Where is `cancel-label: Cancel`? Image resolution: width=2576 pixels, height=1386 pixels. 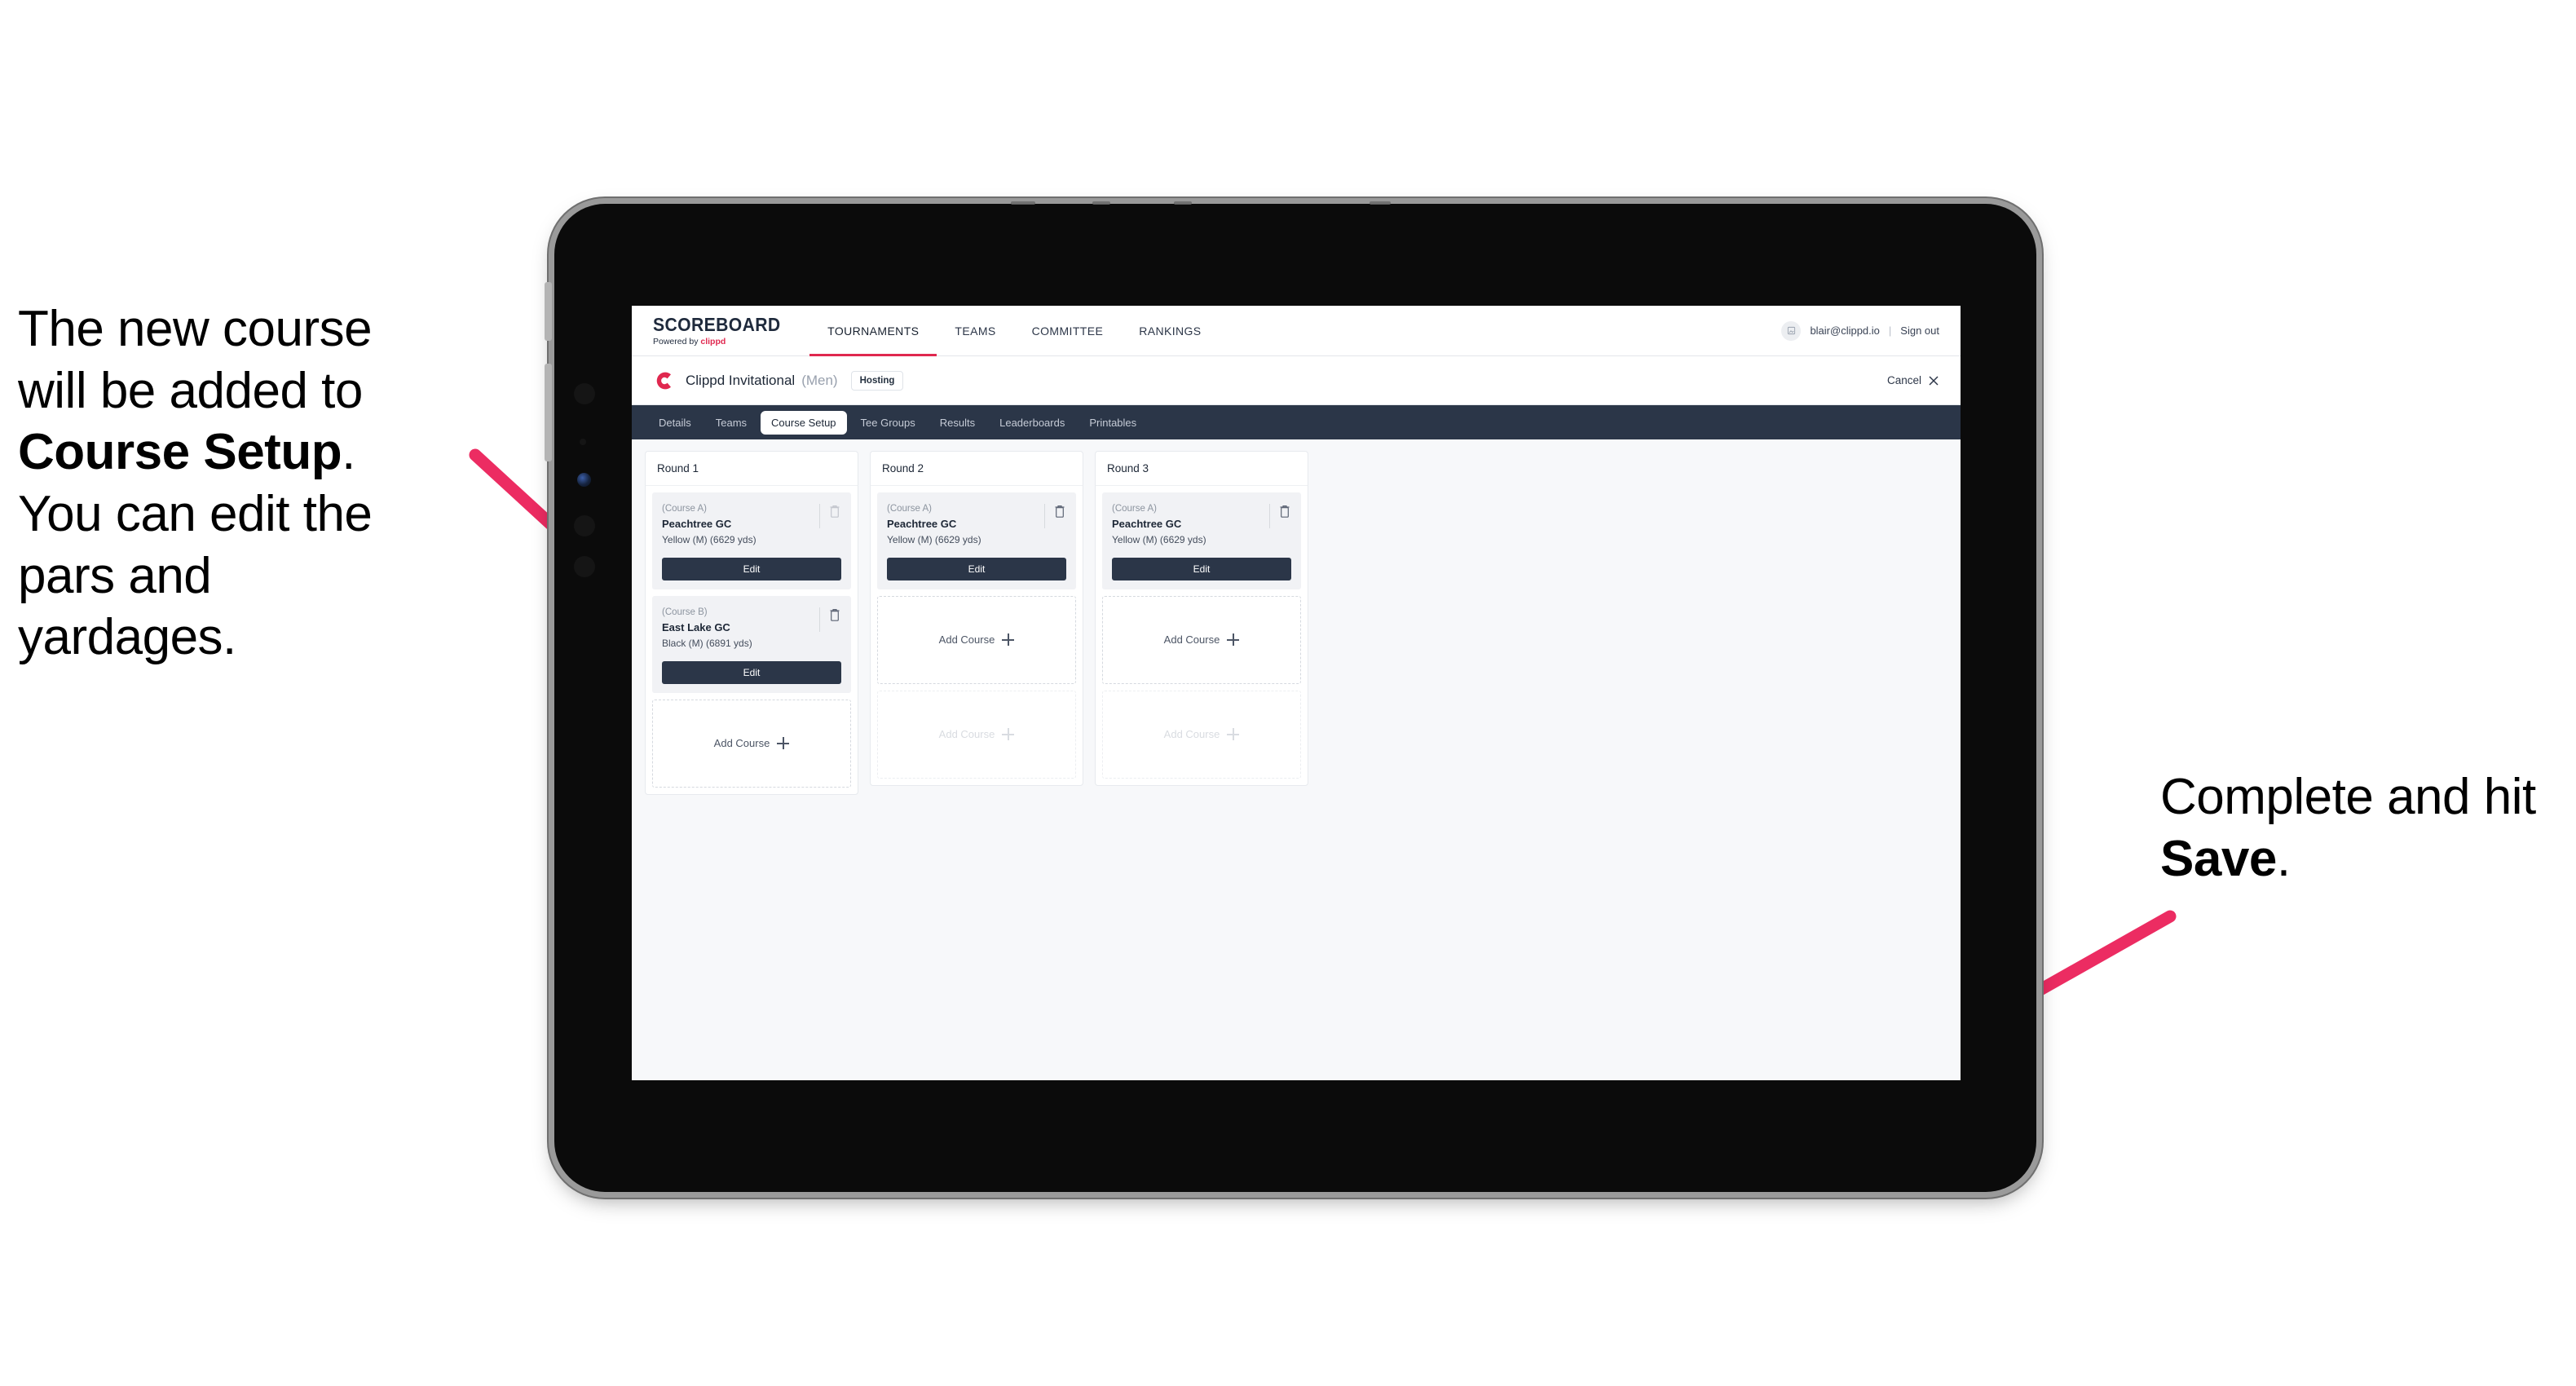
cancel-label: Cancel is located at coordinates (1903, 380).